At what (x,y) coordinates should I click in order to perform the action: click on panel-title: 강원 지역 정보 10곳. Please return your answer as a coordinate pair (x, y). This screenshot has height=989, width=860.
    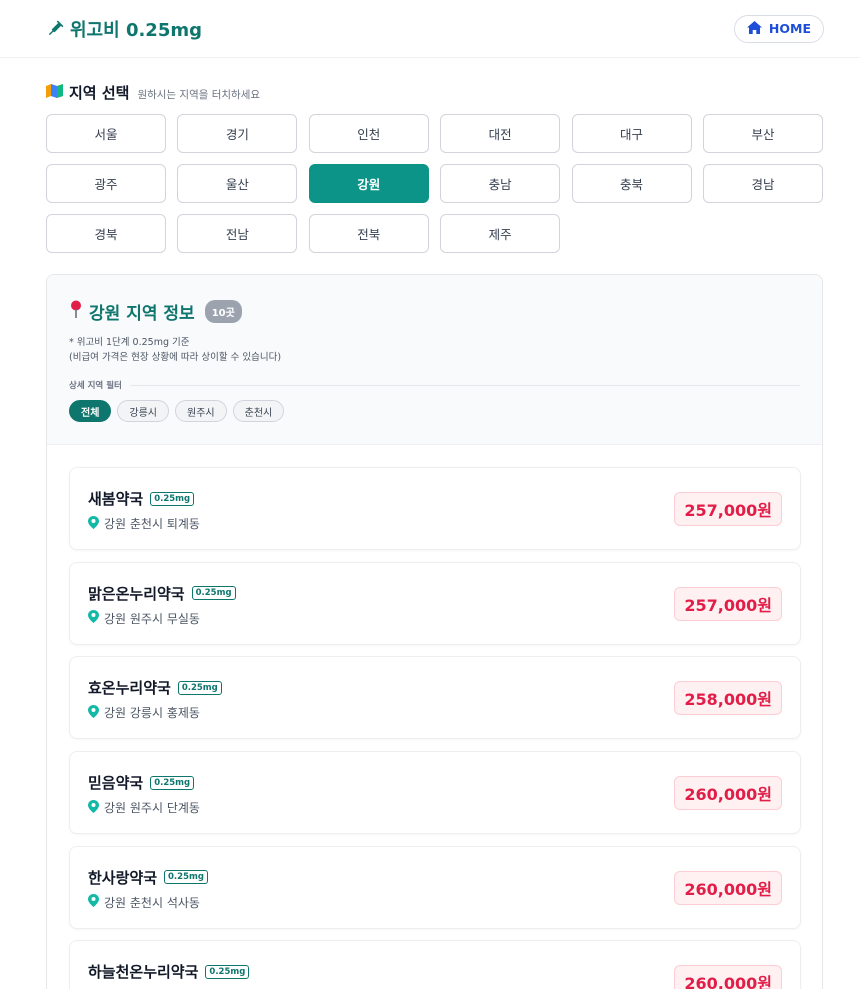
    Looking at the image, I should click on (155, 311).